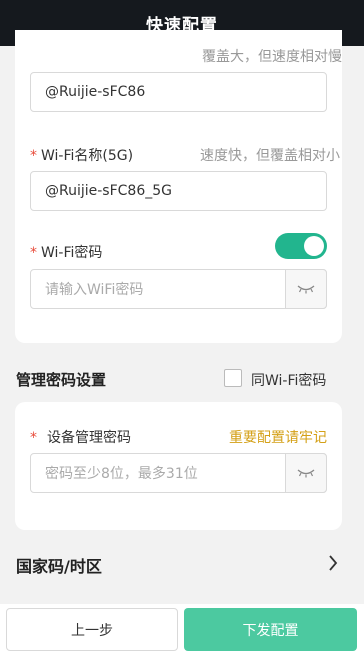 The image size is (364, 655). I want to click on admin-password-warning: 重要配置请牢记, so click(278, 438).